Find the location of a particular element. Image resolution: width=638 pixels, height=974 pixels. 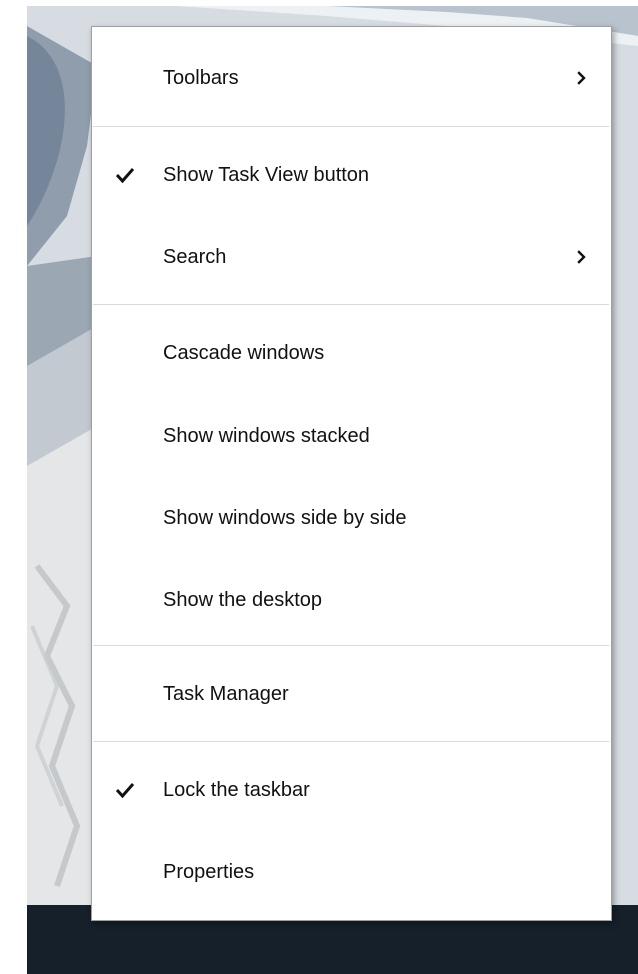

menu-item-show-windows-side-by-side: Show windows side by side is located at coordinates (351, 518).